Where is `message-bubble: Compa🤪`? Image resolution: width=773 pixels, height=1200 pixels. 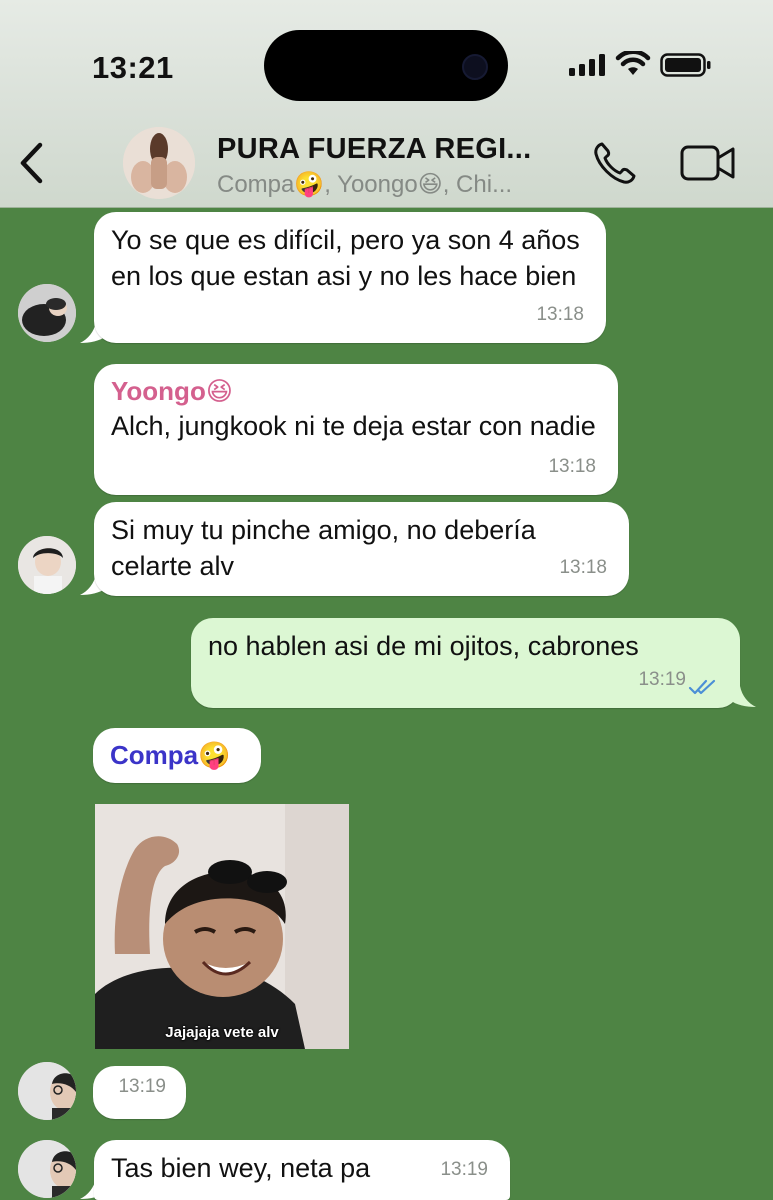
message-bubble: Compa🤪 is located at coordinates (177, 755).